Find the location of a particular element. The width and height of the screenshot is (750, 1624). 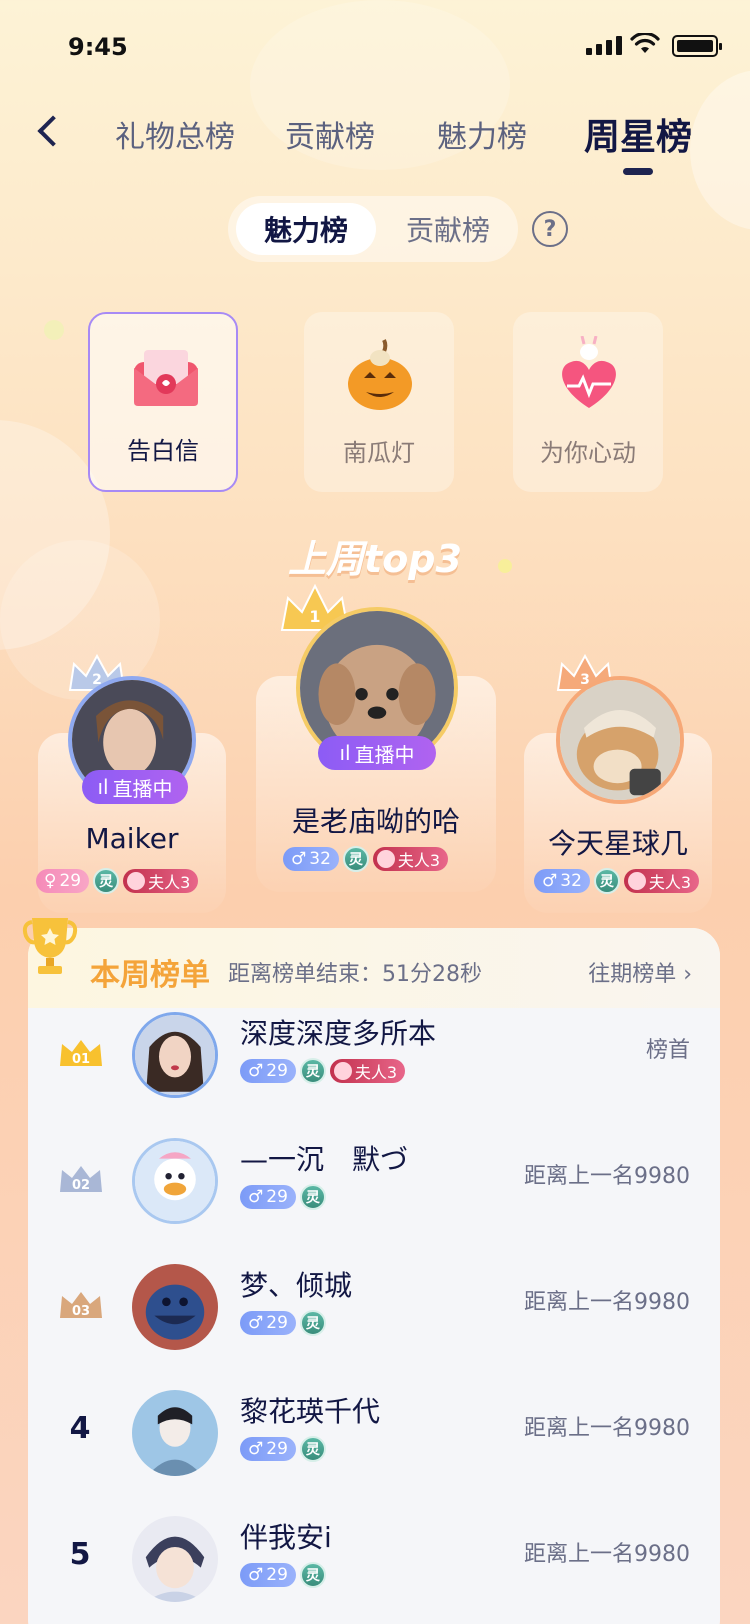

user-badges: ♀ 29 灵 夫人3 is located at coordinates (117, 881).